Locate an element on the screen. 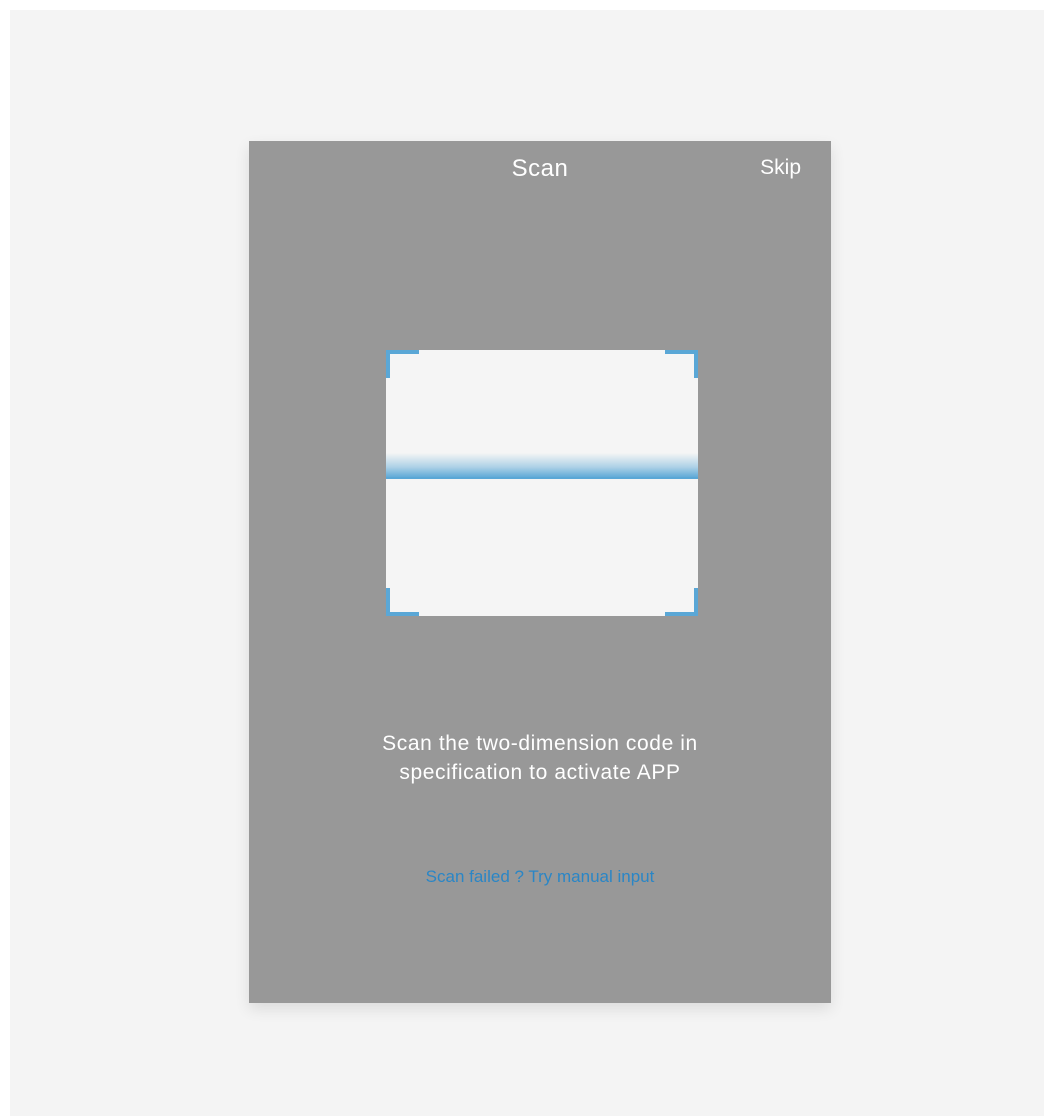  scan-corner-bottom-left-icon is located at coordinates (402, 602).